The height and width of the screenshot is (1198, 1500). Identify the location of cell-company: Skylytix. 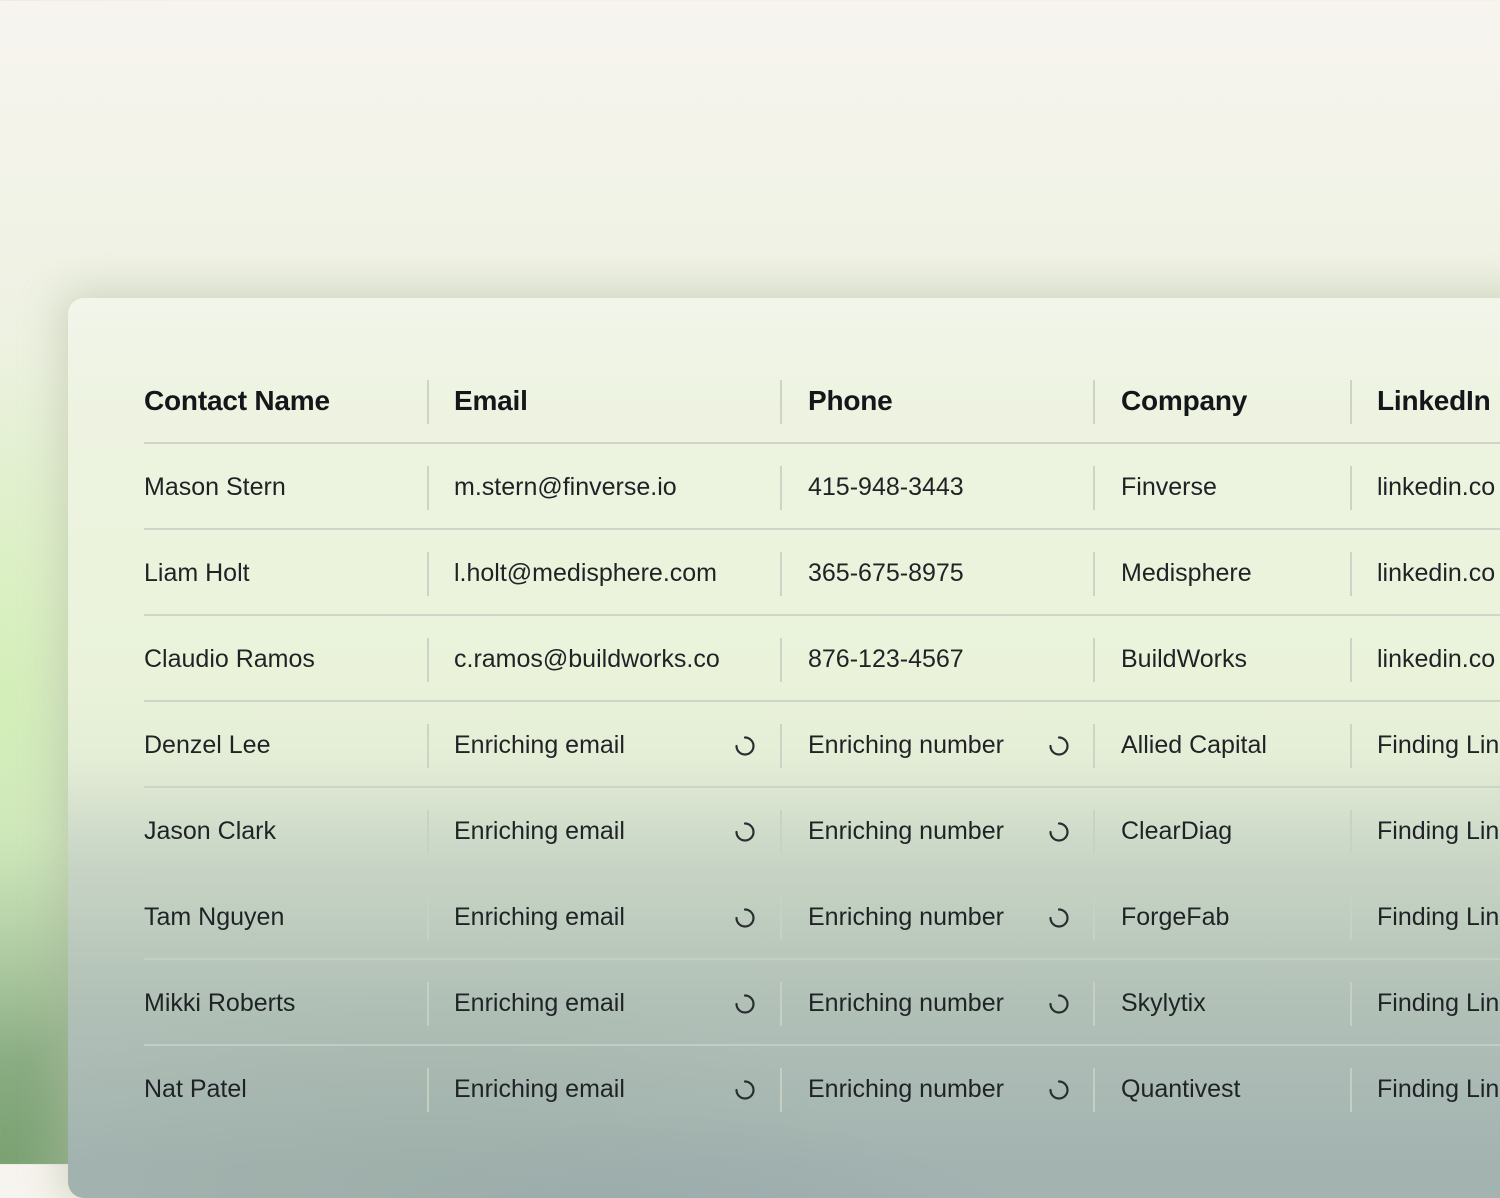
(1231, 1003).